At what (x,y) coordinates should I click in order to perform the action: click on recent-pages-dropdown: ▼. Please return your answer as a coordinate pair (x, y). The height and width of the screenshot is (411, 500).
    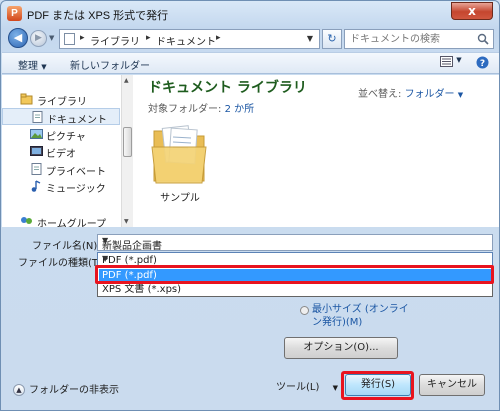
    Looking at the image, I should click on (53, 38).